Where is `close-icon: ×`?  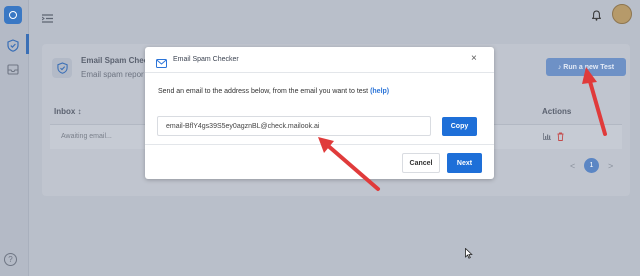 close-icon: × is located at coordinates (474, 59).